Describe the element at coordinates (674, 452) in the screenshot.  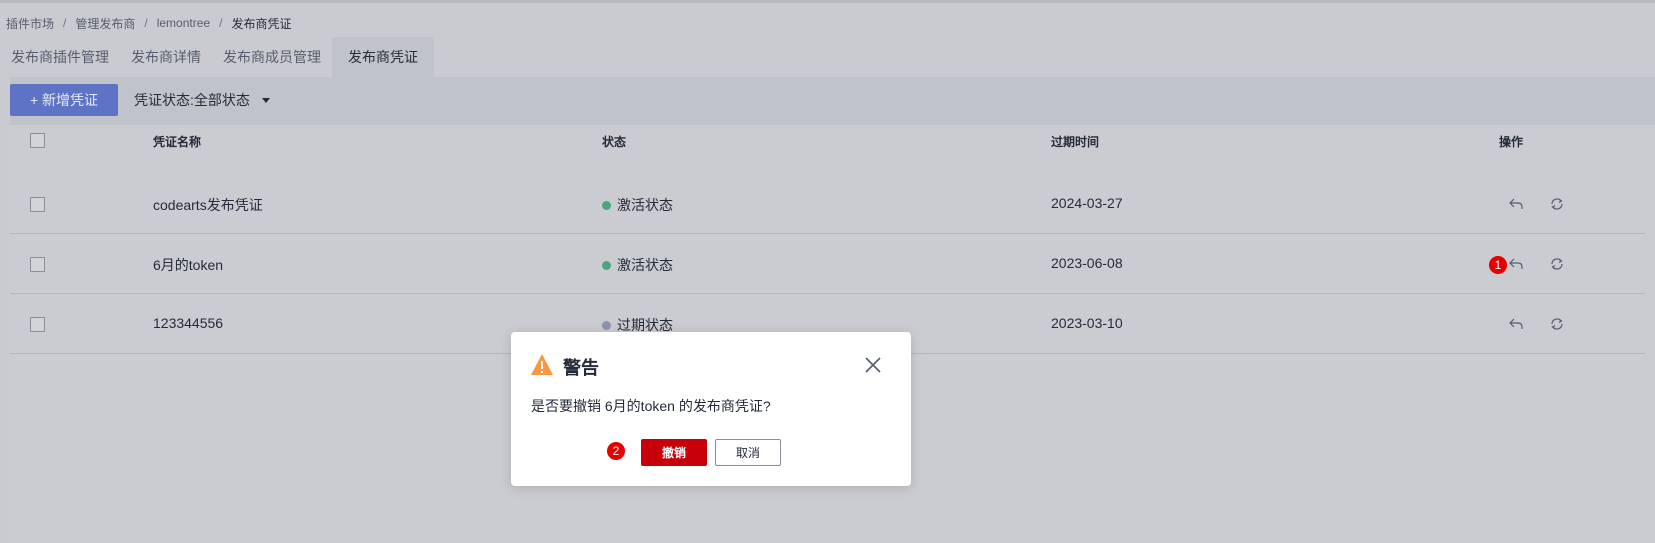
I see `revoke-confirm-button: 撤销` at that location.